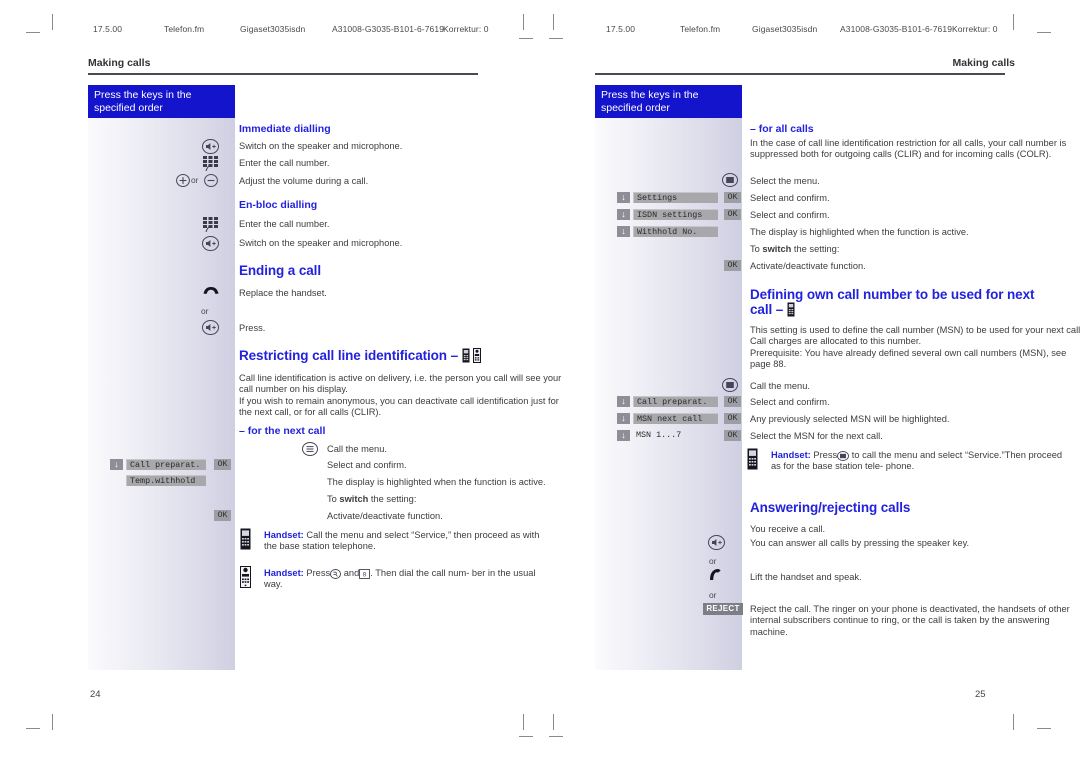 The image size is (1080, 763). I want to click on key-instruction-bar-left: Press the keys in the specified order, so click(161, 101).